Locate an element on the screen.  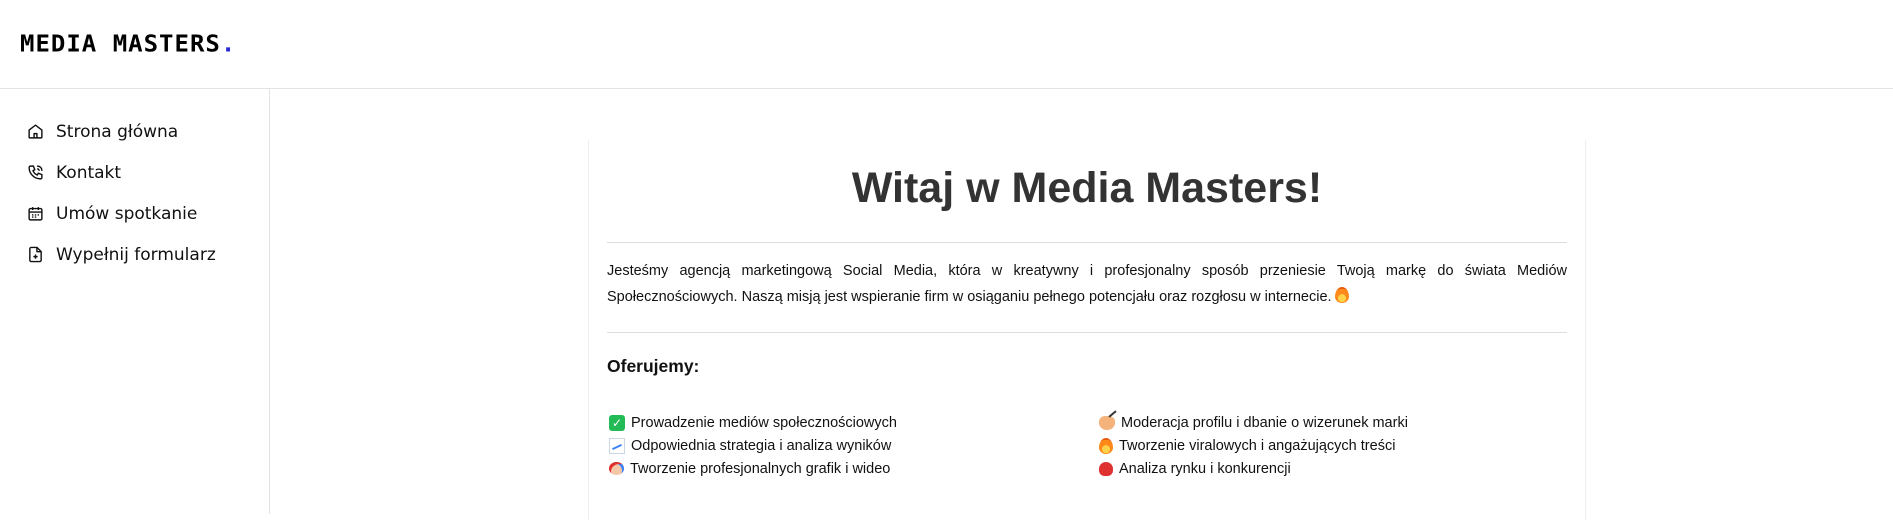
chart-increasing-emoji is located at coordinates (617, 445).